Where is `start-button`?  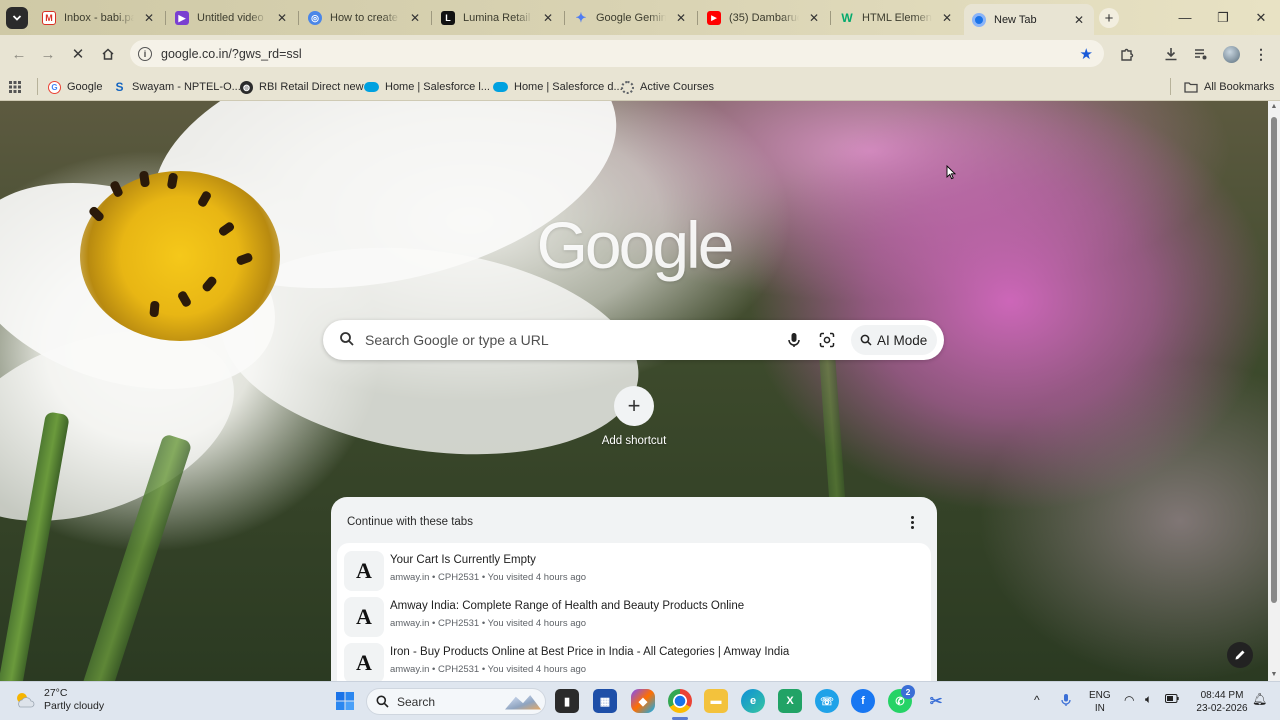
start-button is located at coordinates (345, 701).